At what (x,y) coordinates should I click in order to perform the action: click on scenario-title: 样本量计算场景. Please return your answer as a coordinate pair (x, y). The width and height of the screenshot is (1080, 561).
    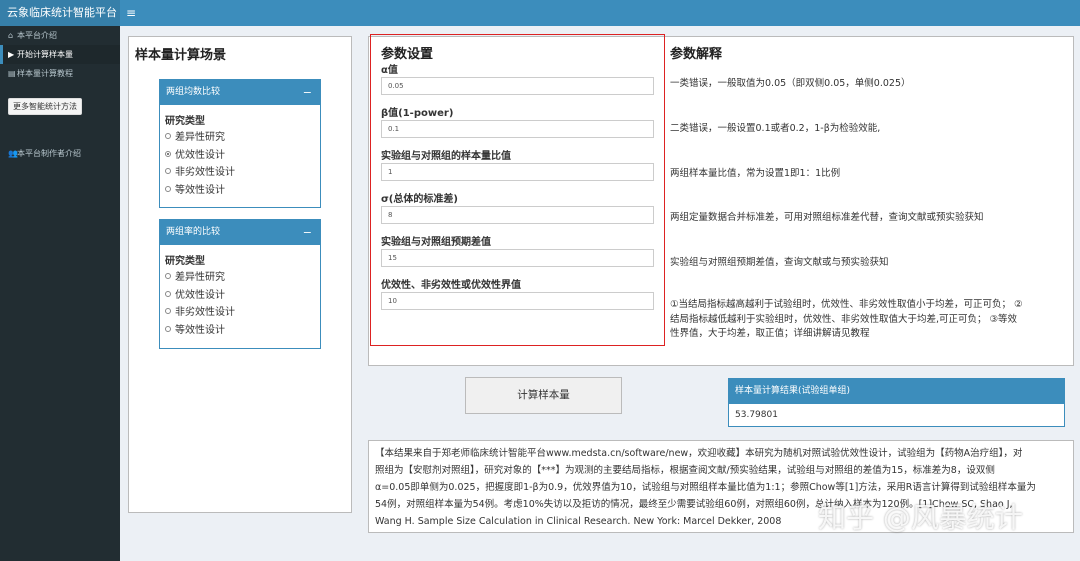
    Looking at the image, I should click on (181, 55).